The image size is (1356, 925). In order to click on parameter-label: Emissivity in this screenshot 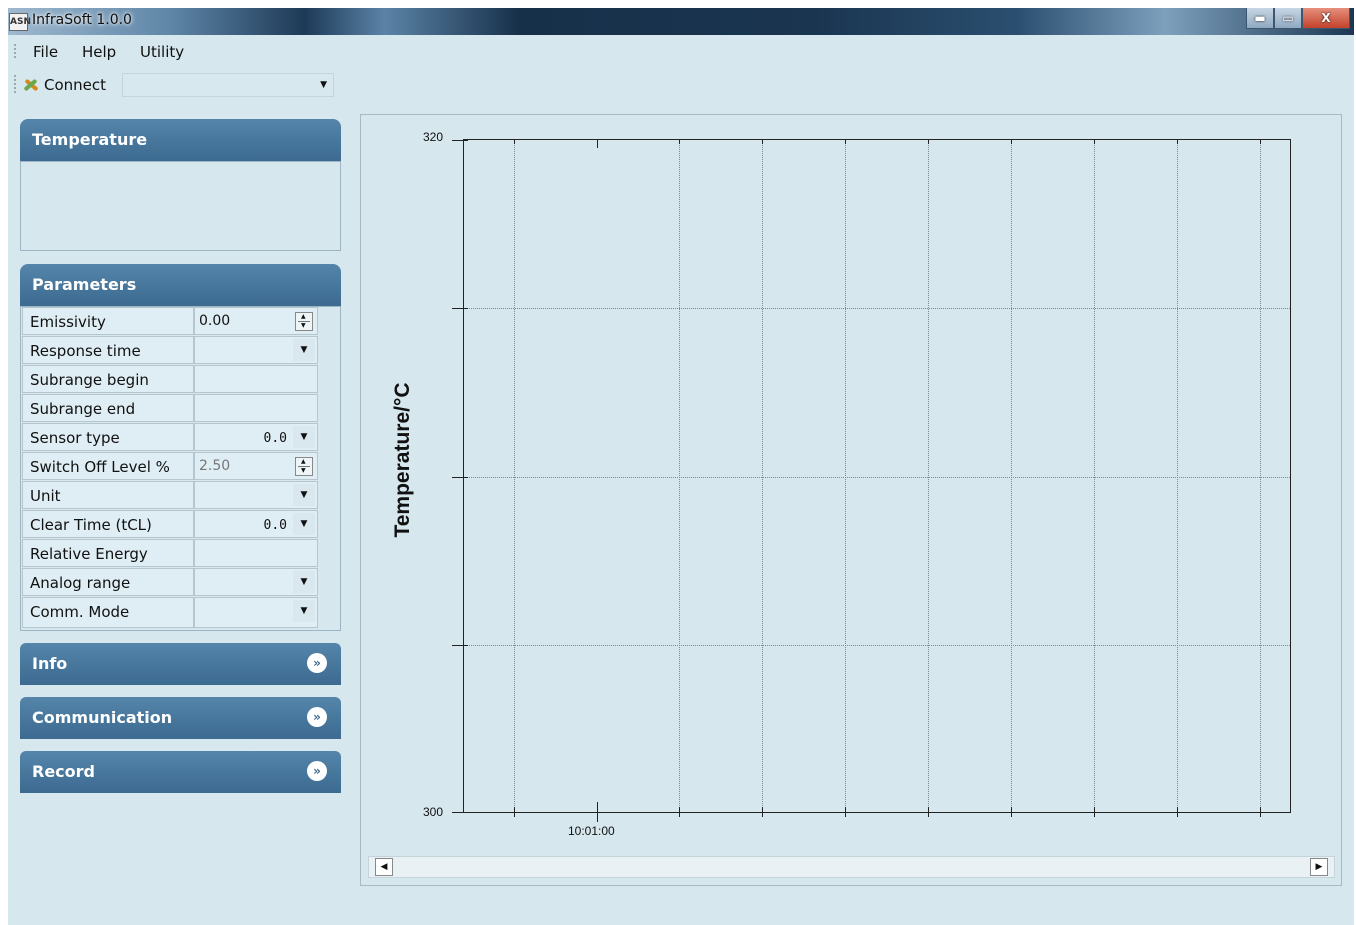, I will do `click(108, 321)`.